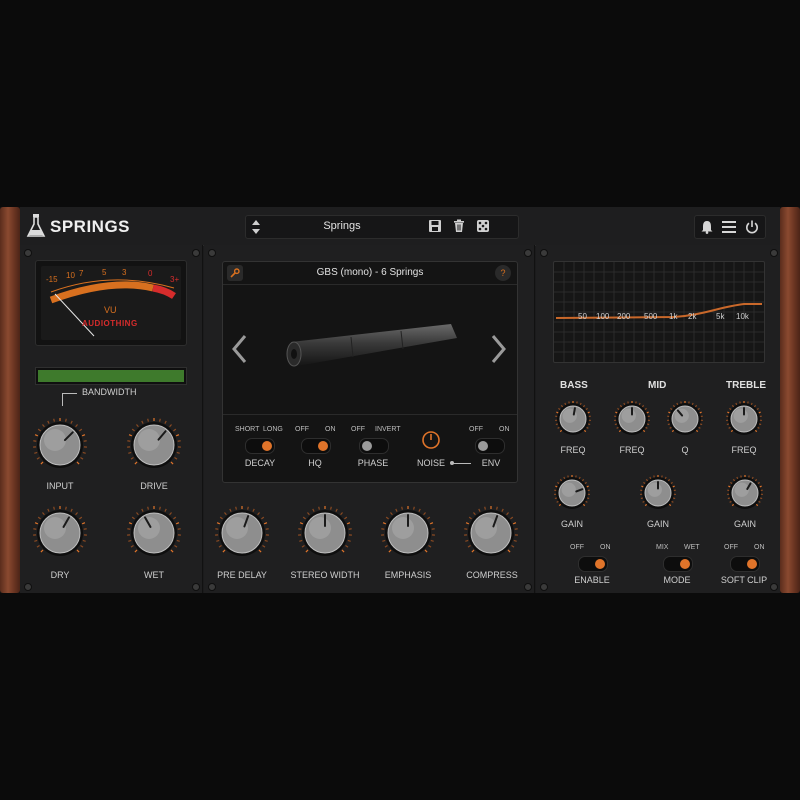  Describe the element at coordinates (692, 547) in the screenshot. I see `mode-on-label: WET` at that location.